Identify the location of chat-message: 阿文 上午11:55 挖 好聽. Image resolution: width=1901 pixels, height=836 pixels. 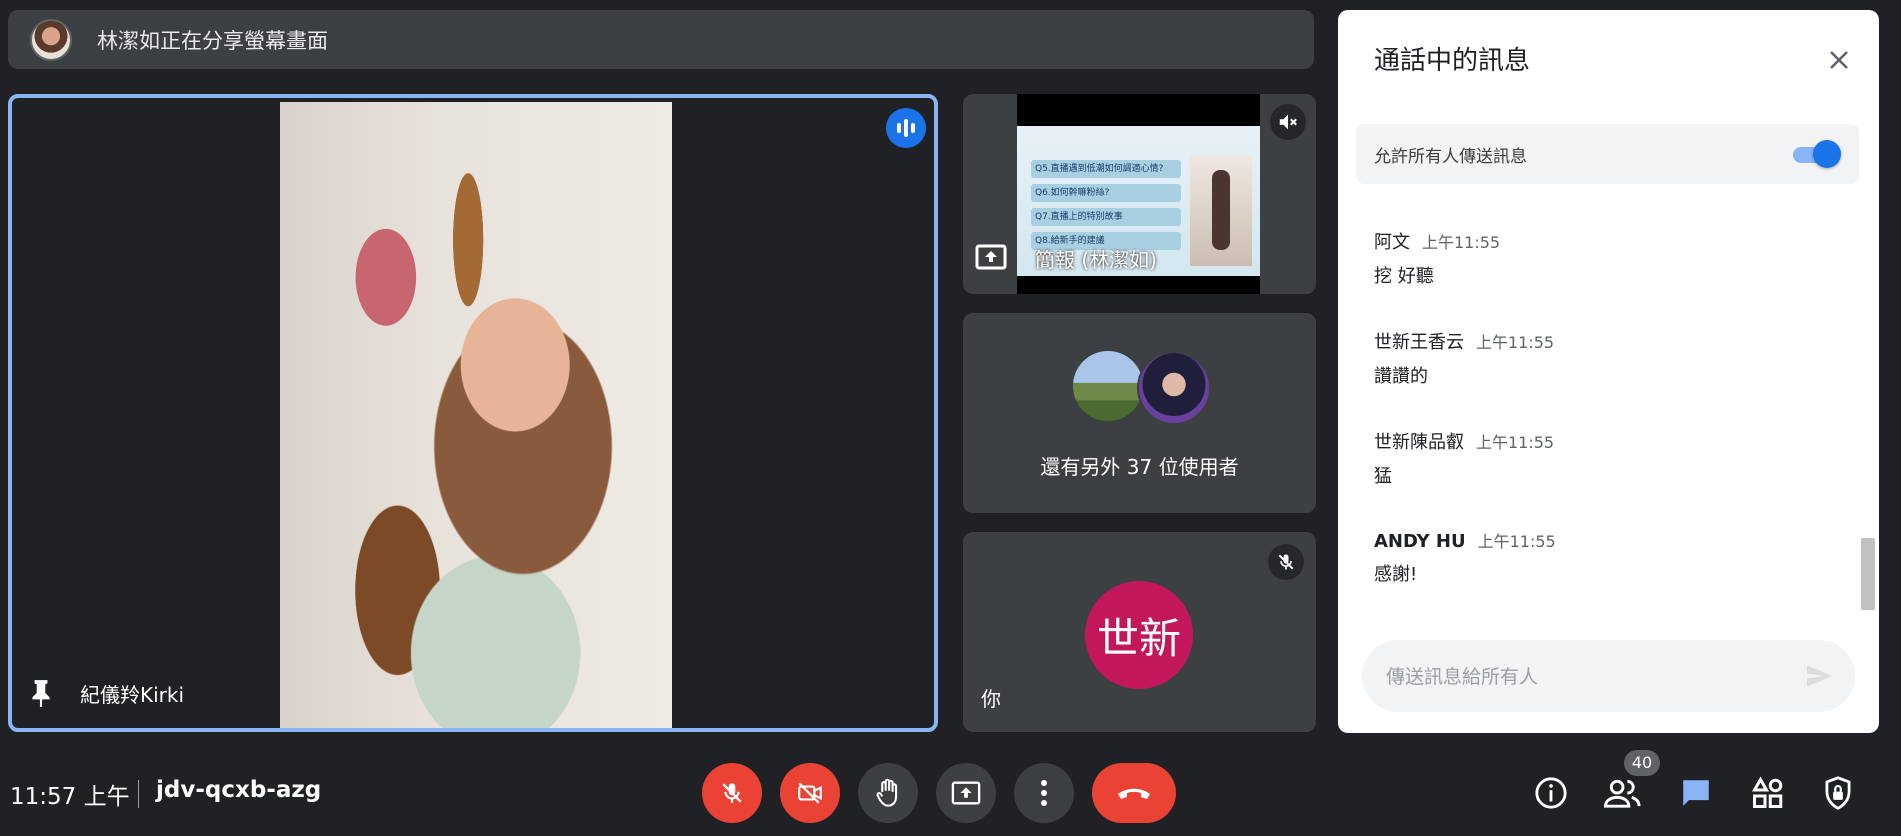
(1437, 258).